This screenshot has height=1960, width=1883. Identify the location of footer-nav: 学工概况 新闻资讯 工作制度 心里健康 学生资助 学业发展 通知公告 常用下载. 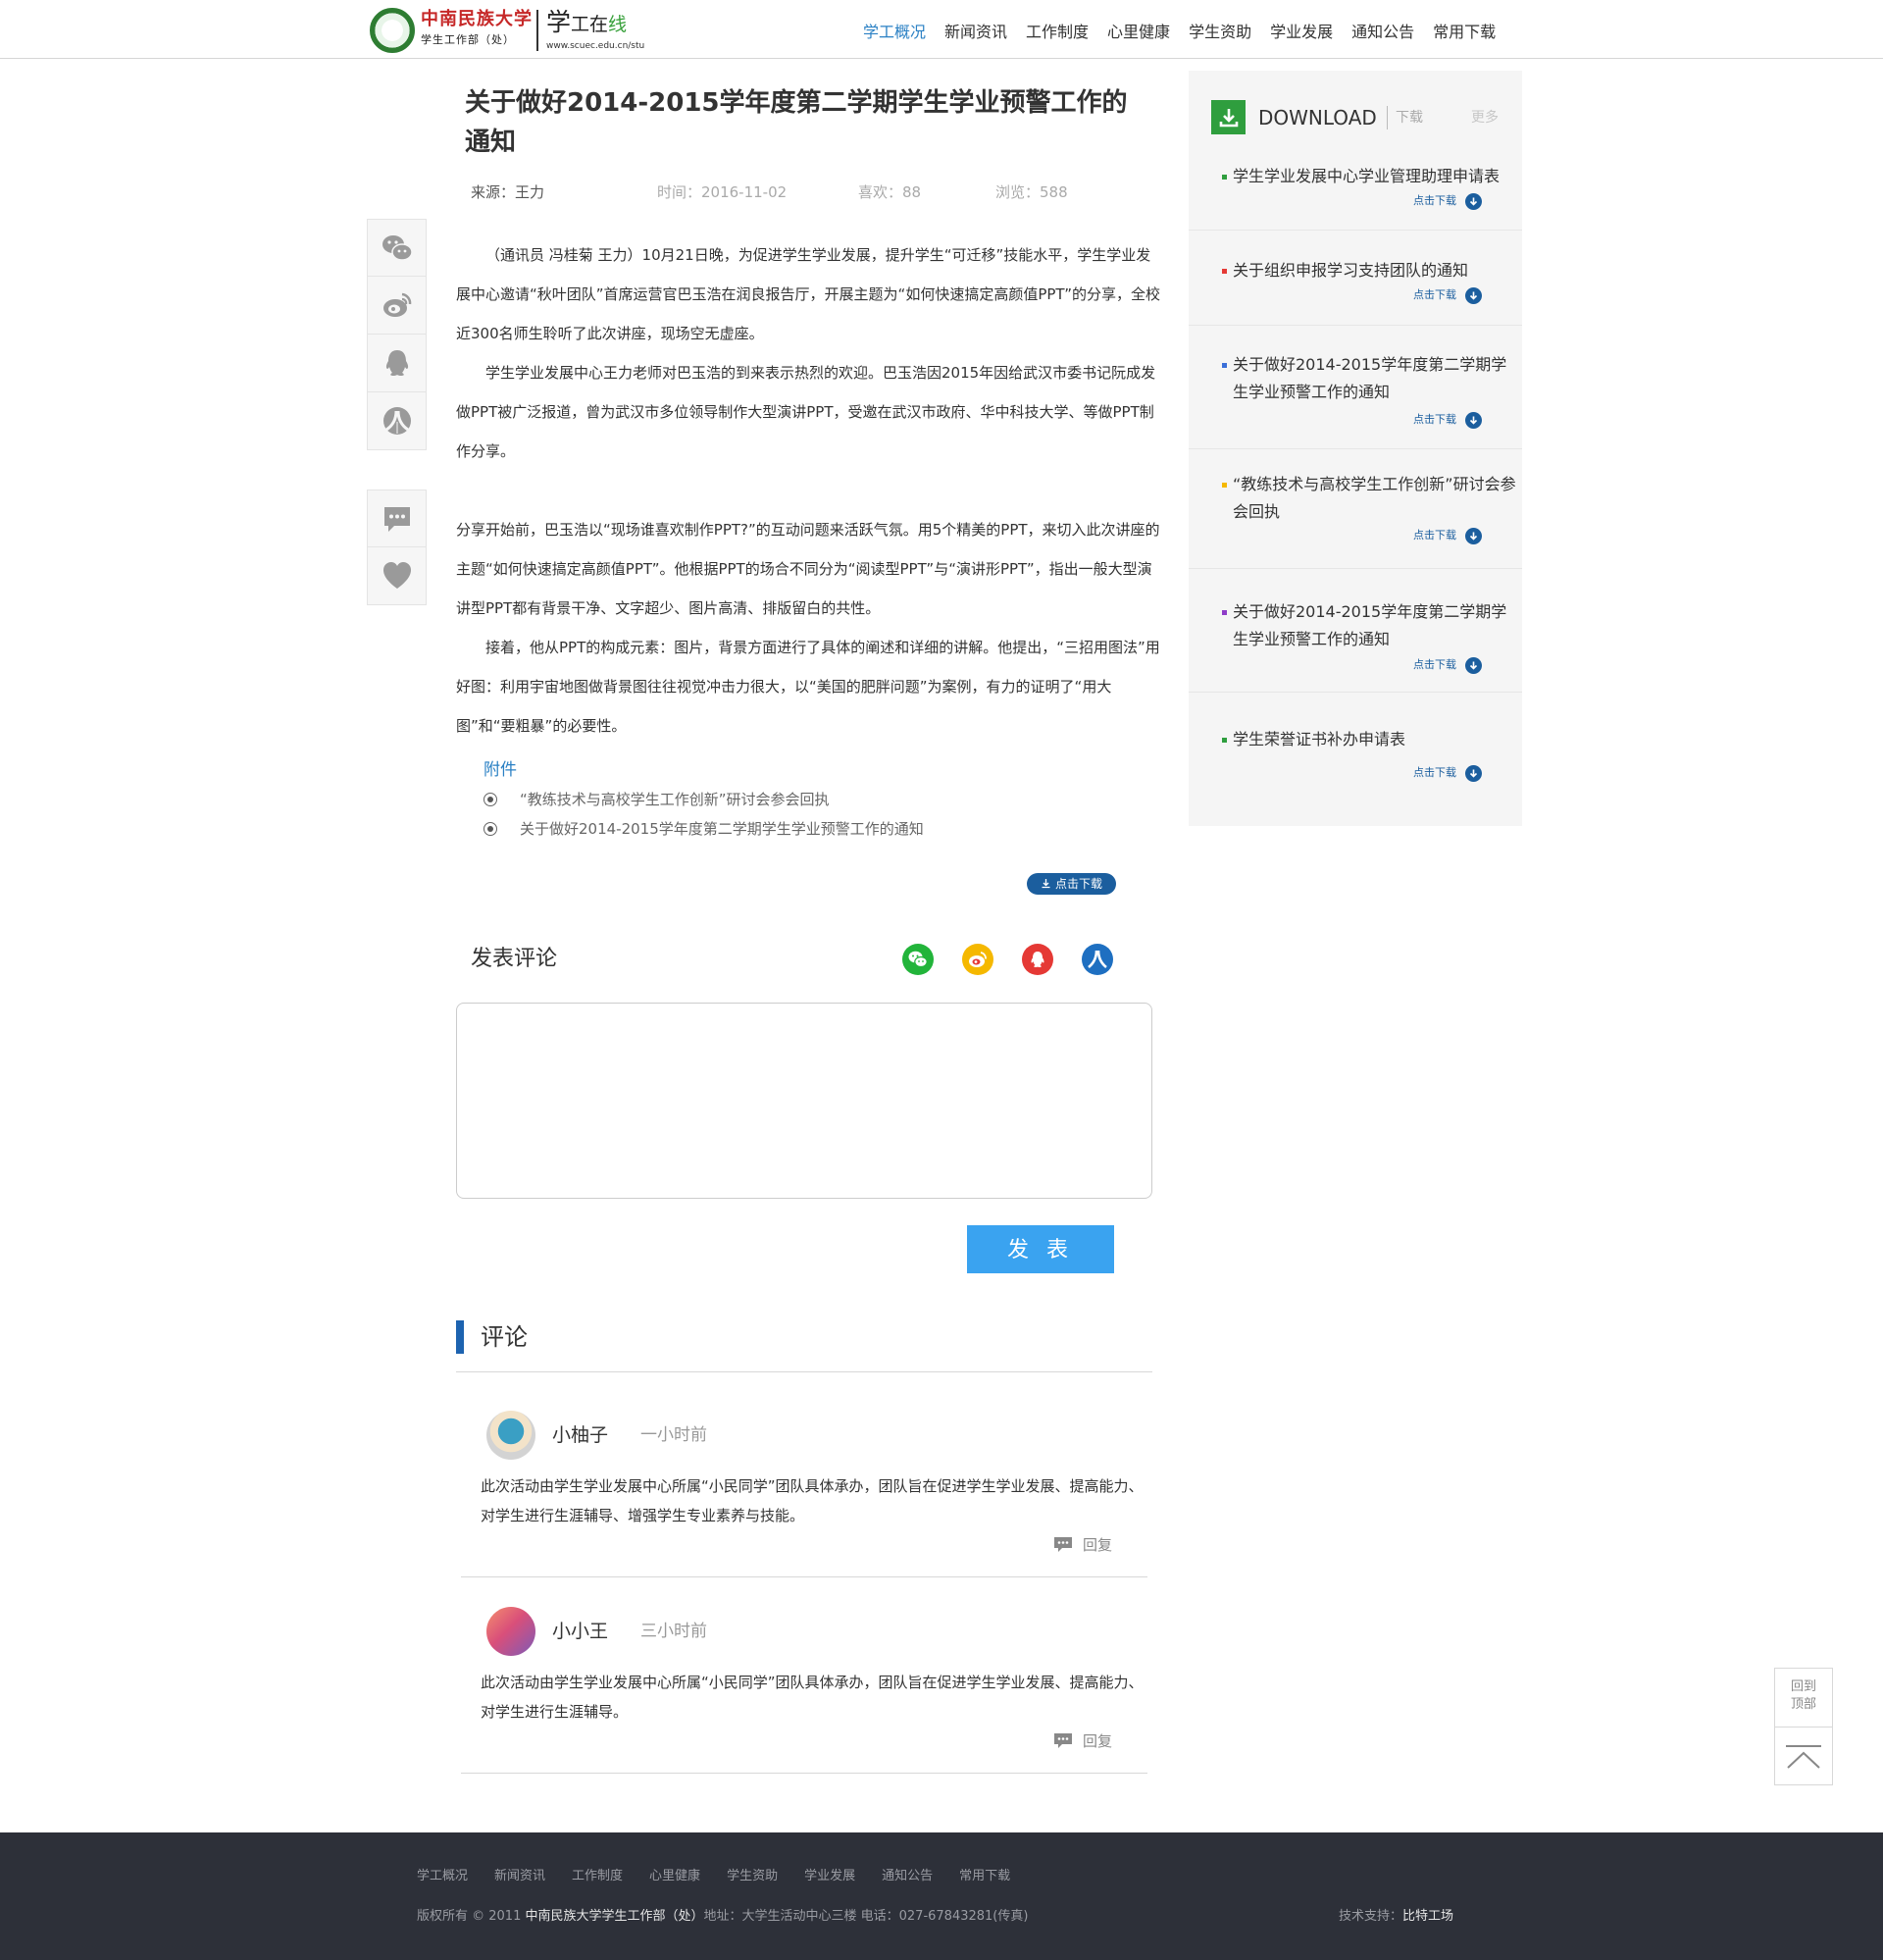
(727, 1876).